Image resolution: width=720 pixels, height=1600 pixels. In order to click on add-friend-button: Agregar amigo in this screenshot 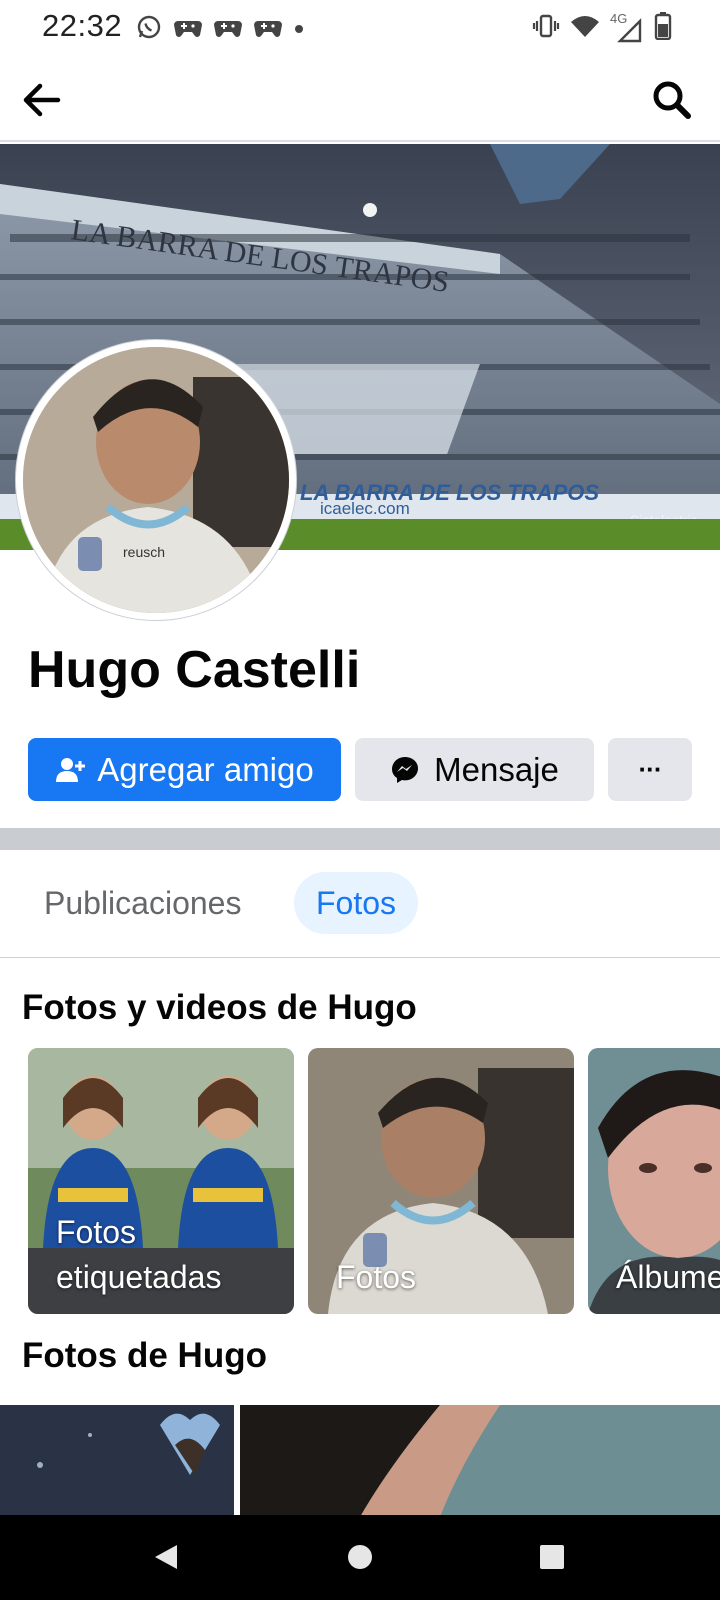, I will do `click(184, 769)`.